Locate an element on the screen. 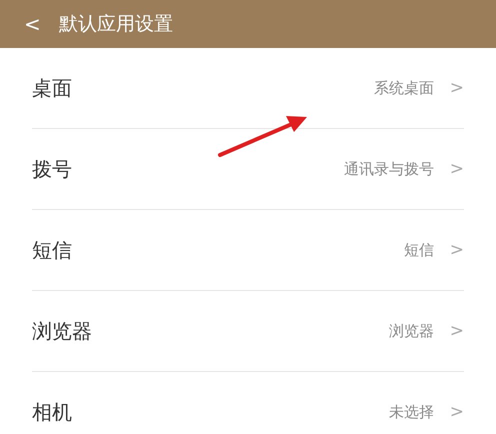 Image resolution: width=496 pixels, height=434 pixels. page-title: 默认应用设置 is located at coordinates (115, 24).